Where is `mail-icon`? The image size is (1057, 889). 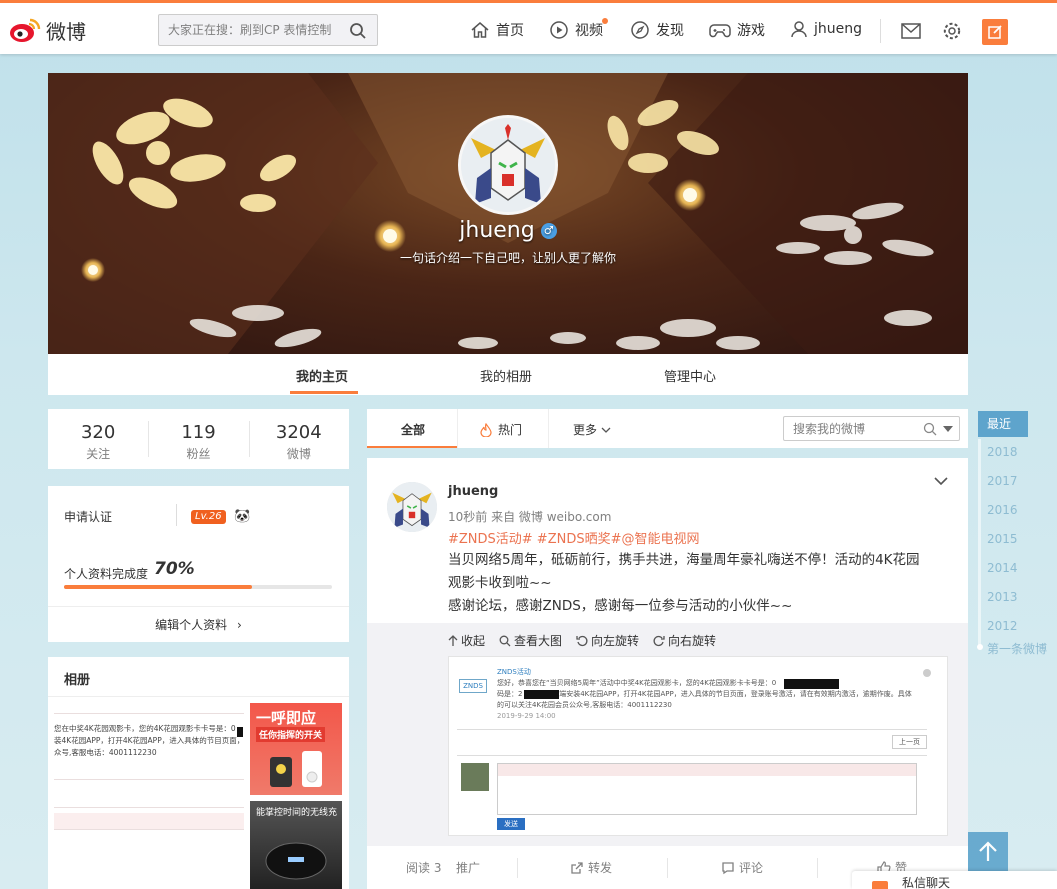
mail-icon is located at coordinates (911, 31).